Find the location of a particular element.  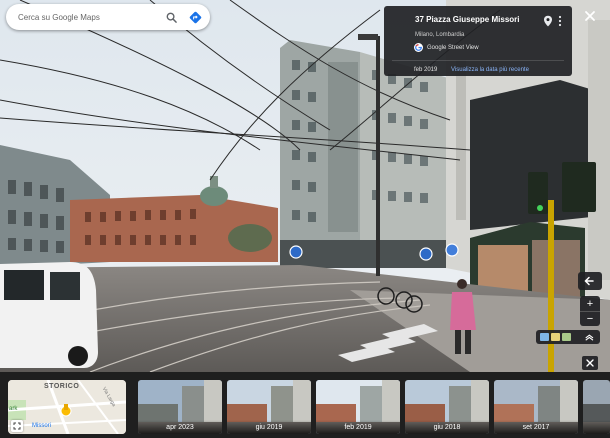

close-street-view-button is located at coordinates (590, 15).